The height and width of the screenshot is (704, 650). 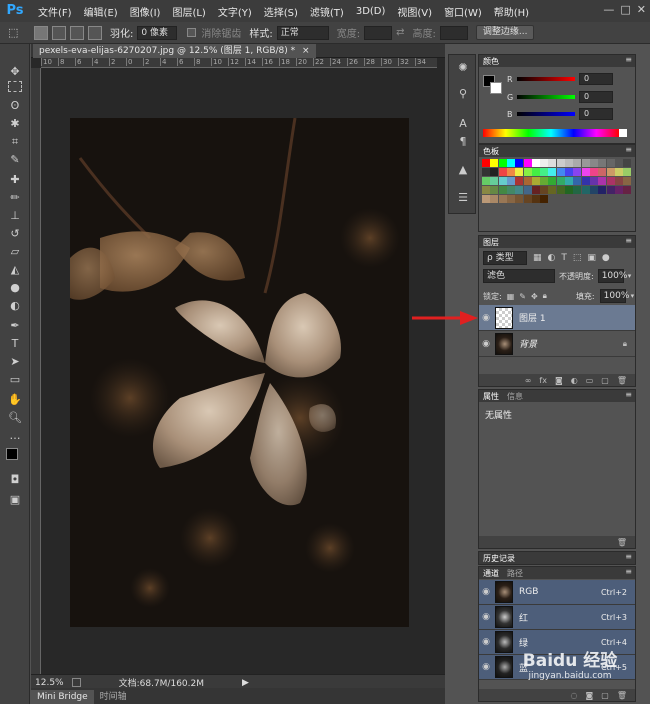 What do you see at coordinates (528, 343) in the screenshot?
I see `layer-name: 背景` at bounding box center [528, 343].